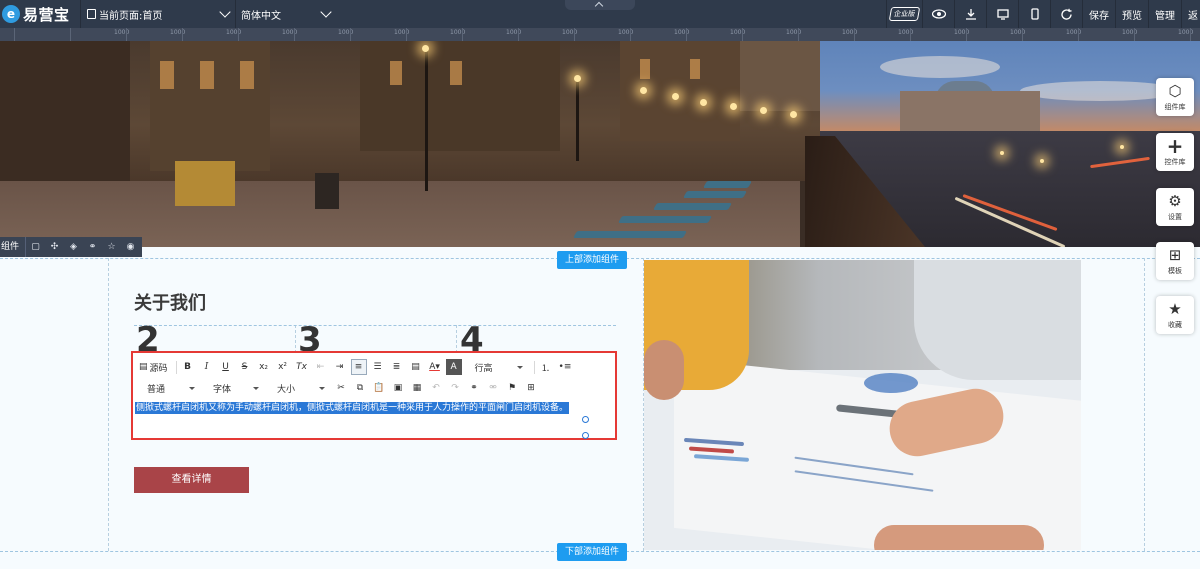 The width and height of the screenshot is (1200, 569). Describe the element at coordinates (233, 388) in the screenshot. I see `font-family-select: 字体` at that location.